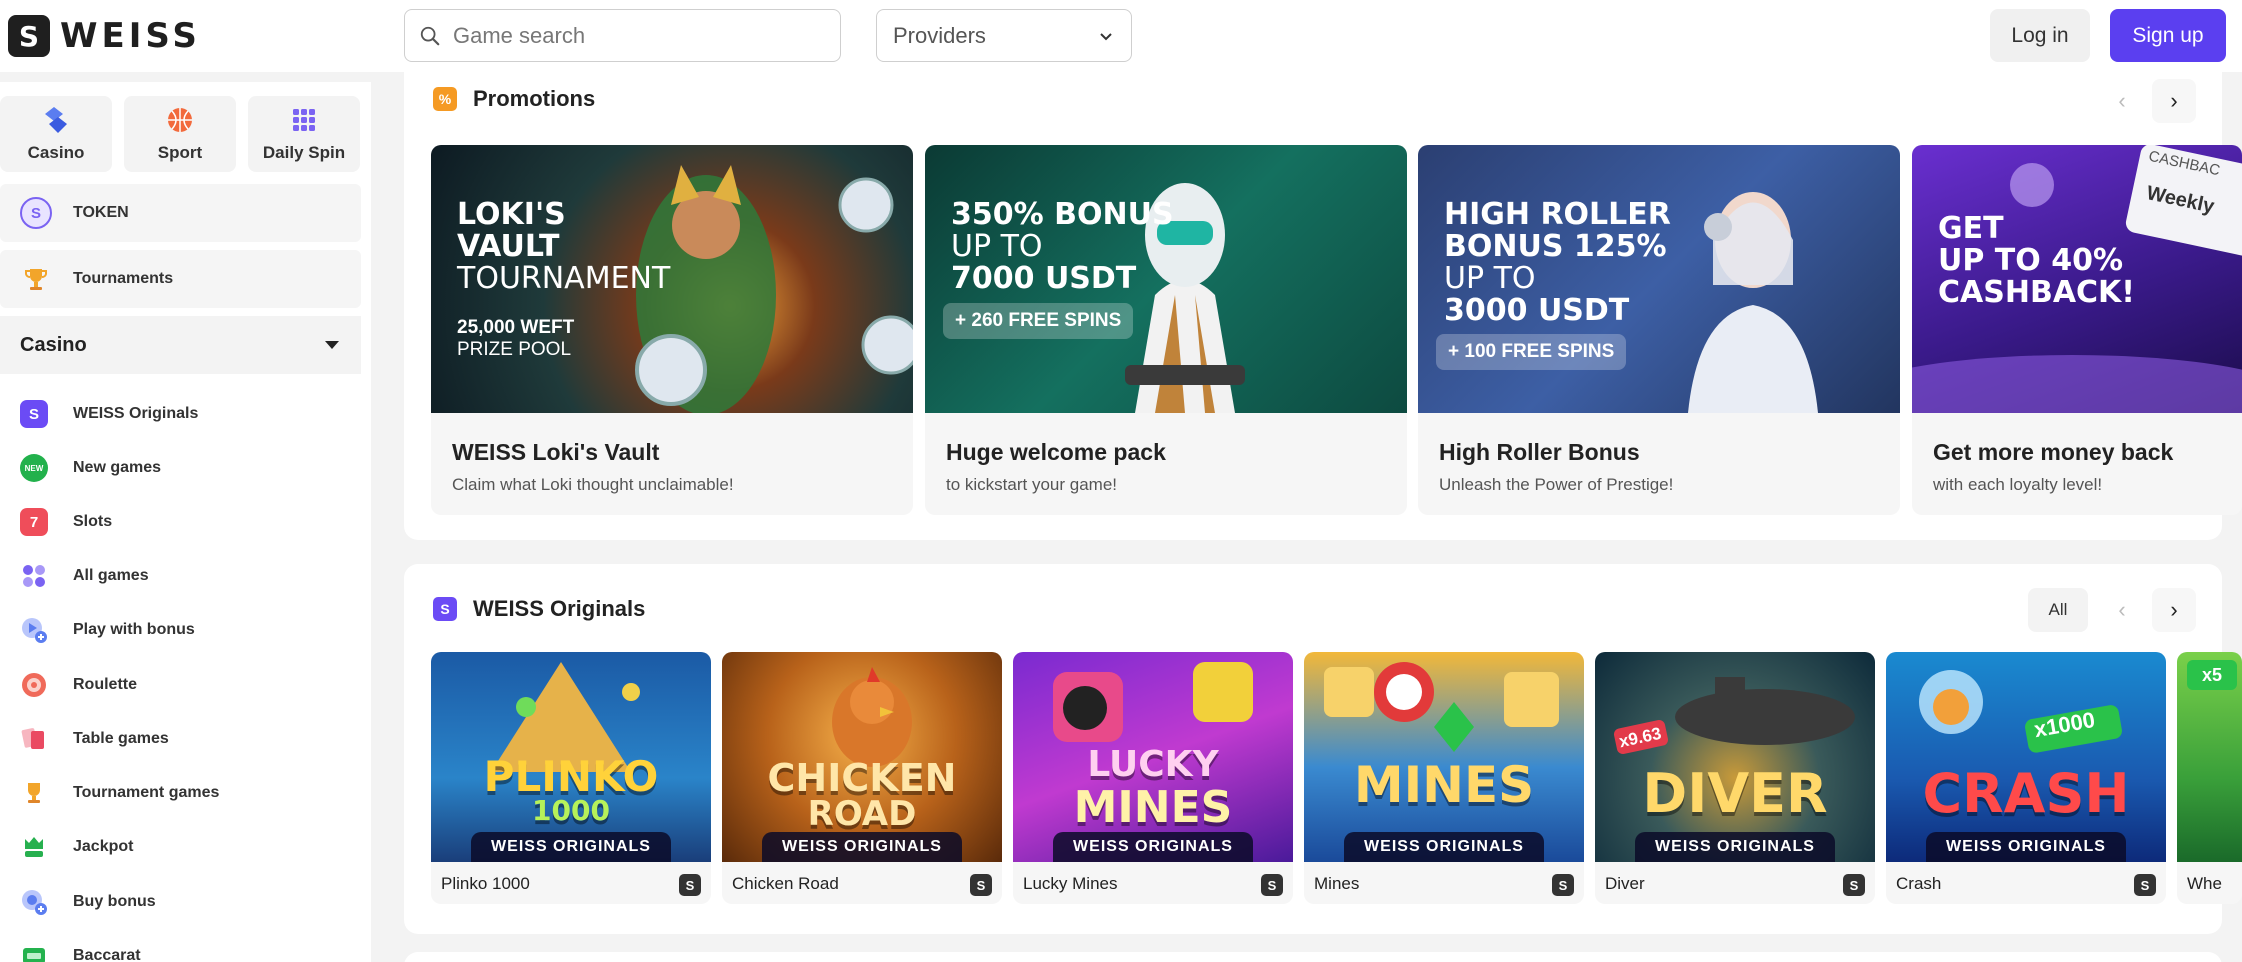  What do you see at coordinates (2036, 292) in the screenshot?
I see `promo-art-line: CASHBACK!` at bounding box center [2036, 292].